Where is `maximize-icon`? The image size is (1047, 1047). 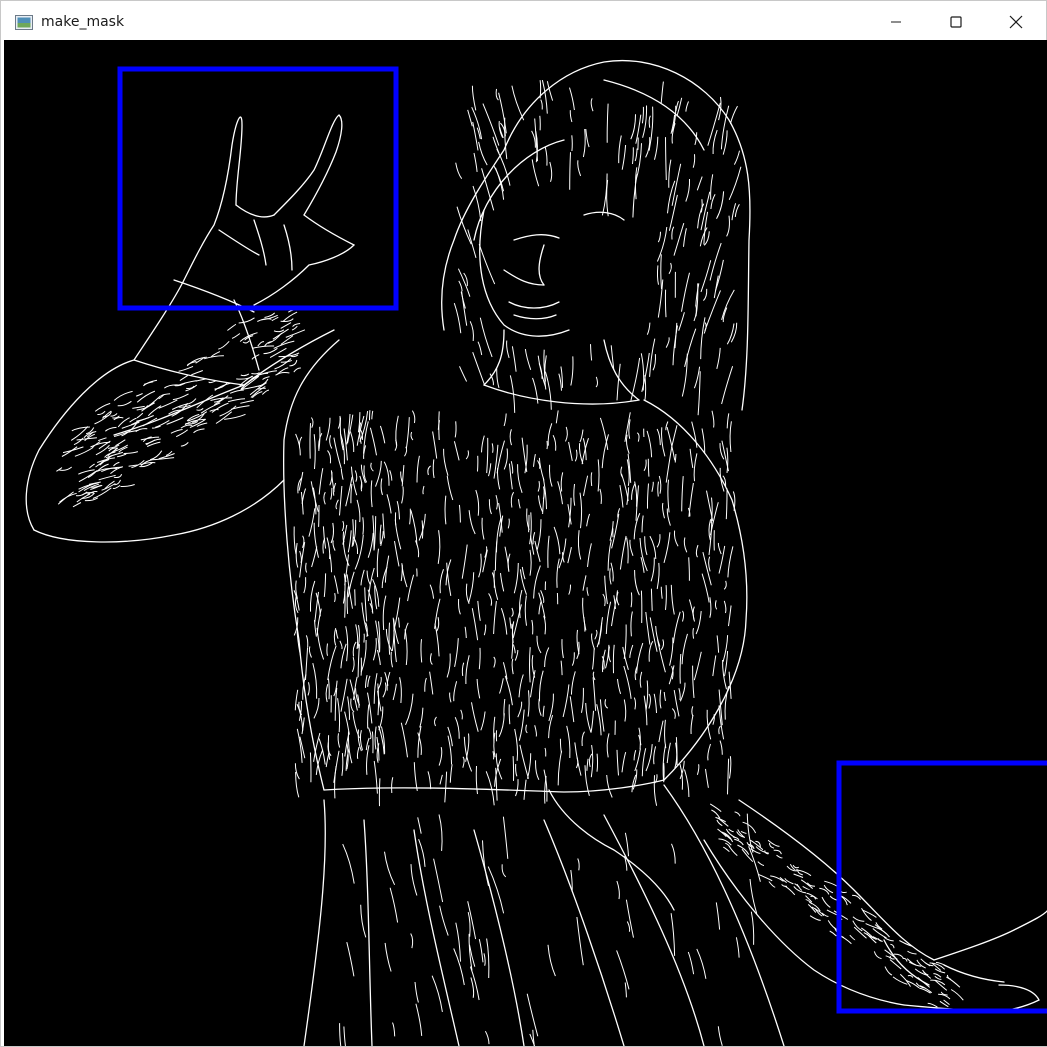
maximize-icon is located at coordinates (956, 22).